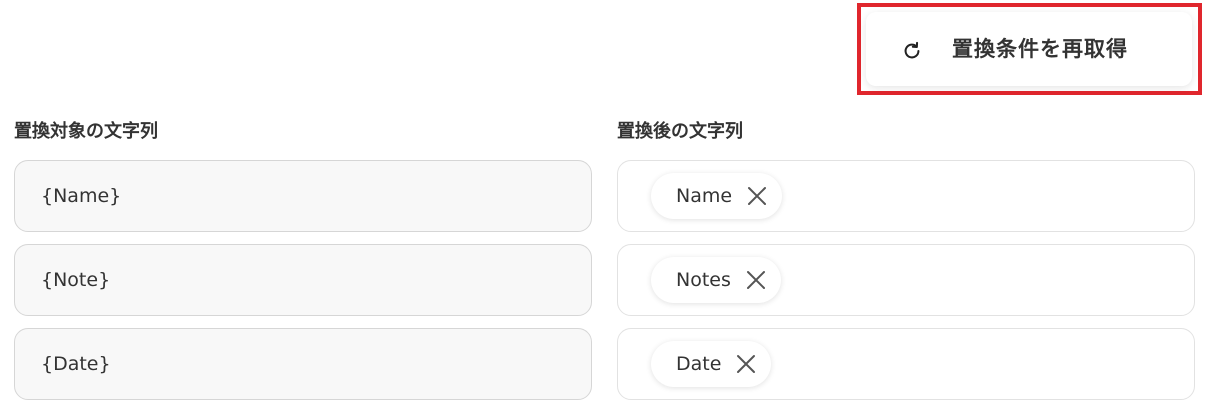 Image resolution: width=1207 pixels, height=412 pixels. I want to click on variable-chip: Date, so click(711, 364).